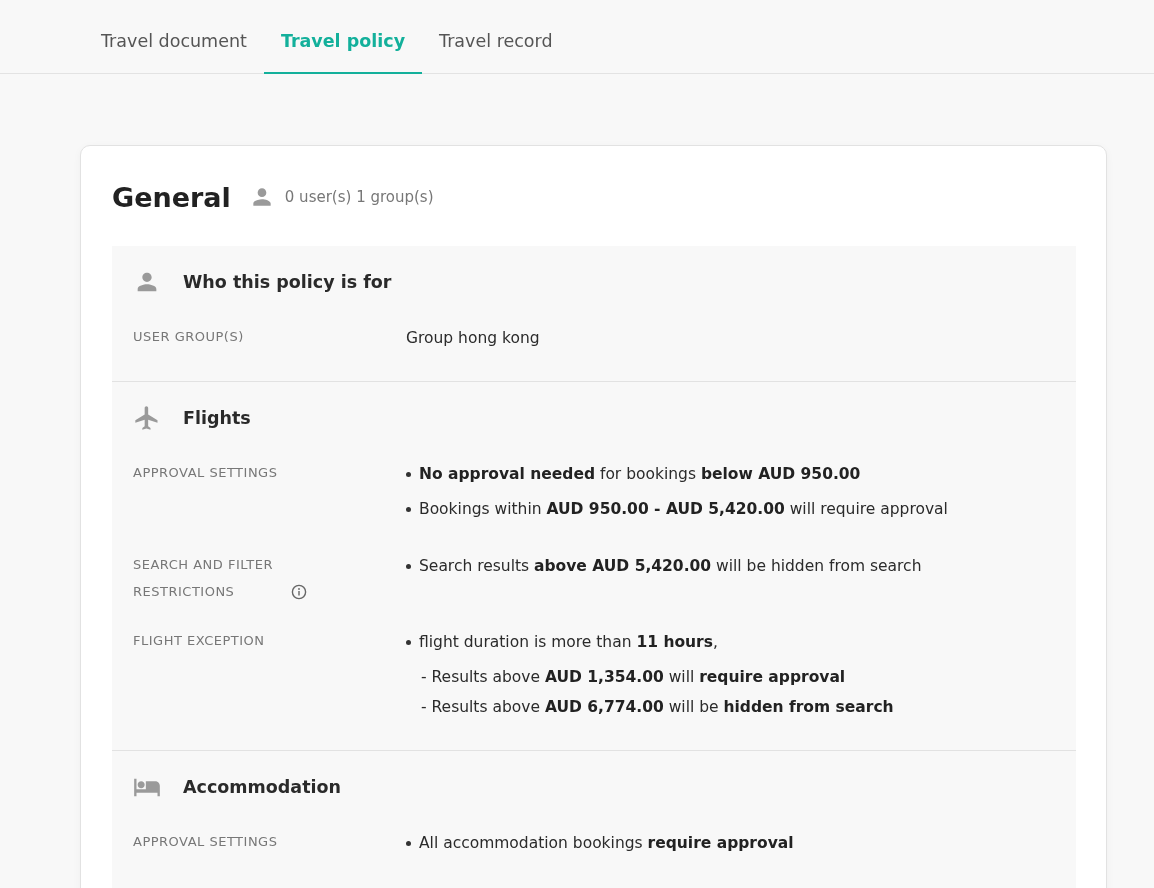 The height and width of the screenshot is (888, 1154). Describe the element at coordinates (640, 474) in the screenshot. I see `setting-text: No approval needed for bookings below AUD 950.00` at that location.